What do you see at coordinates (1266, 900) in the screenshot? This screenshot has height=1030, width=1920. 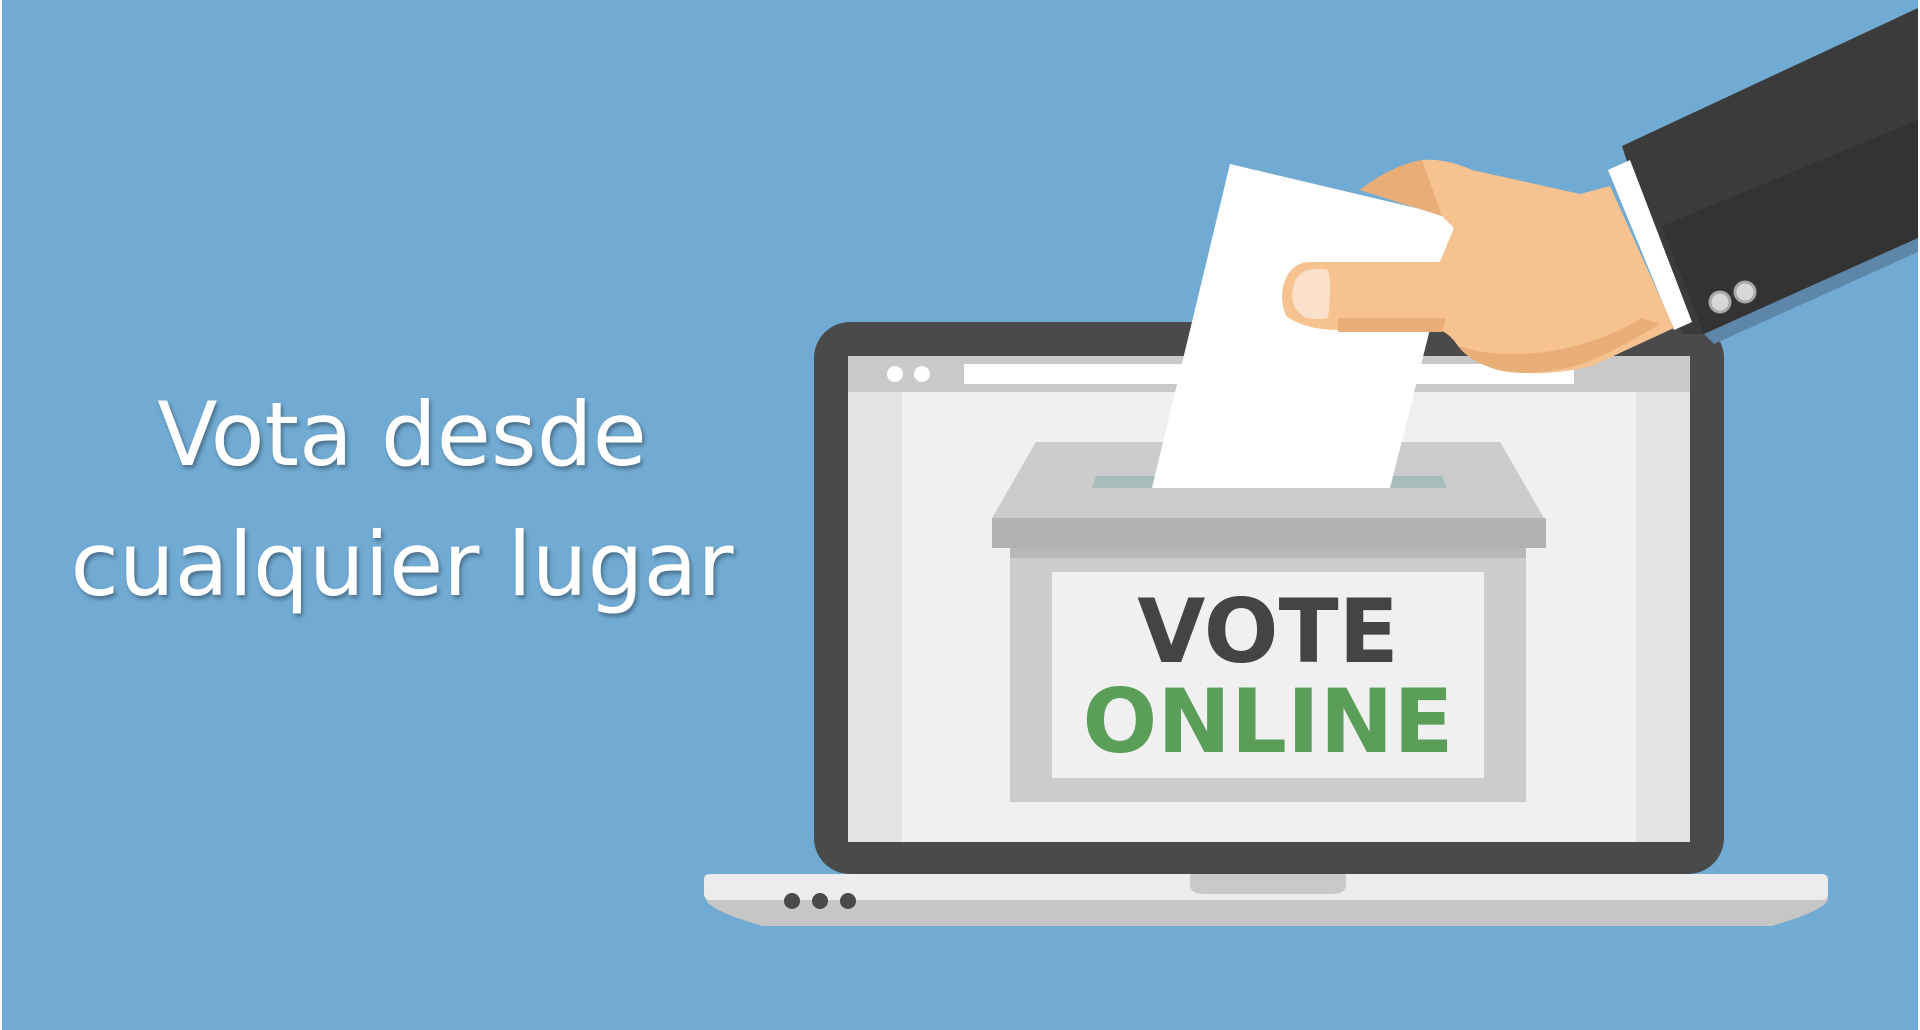 I see `laptop-base` at bounding box center [1266, 900].